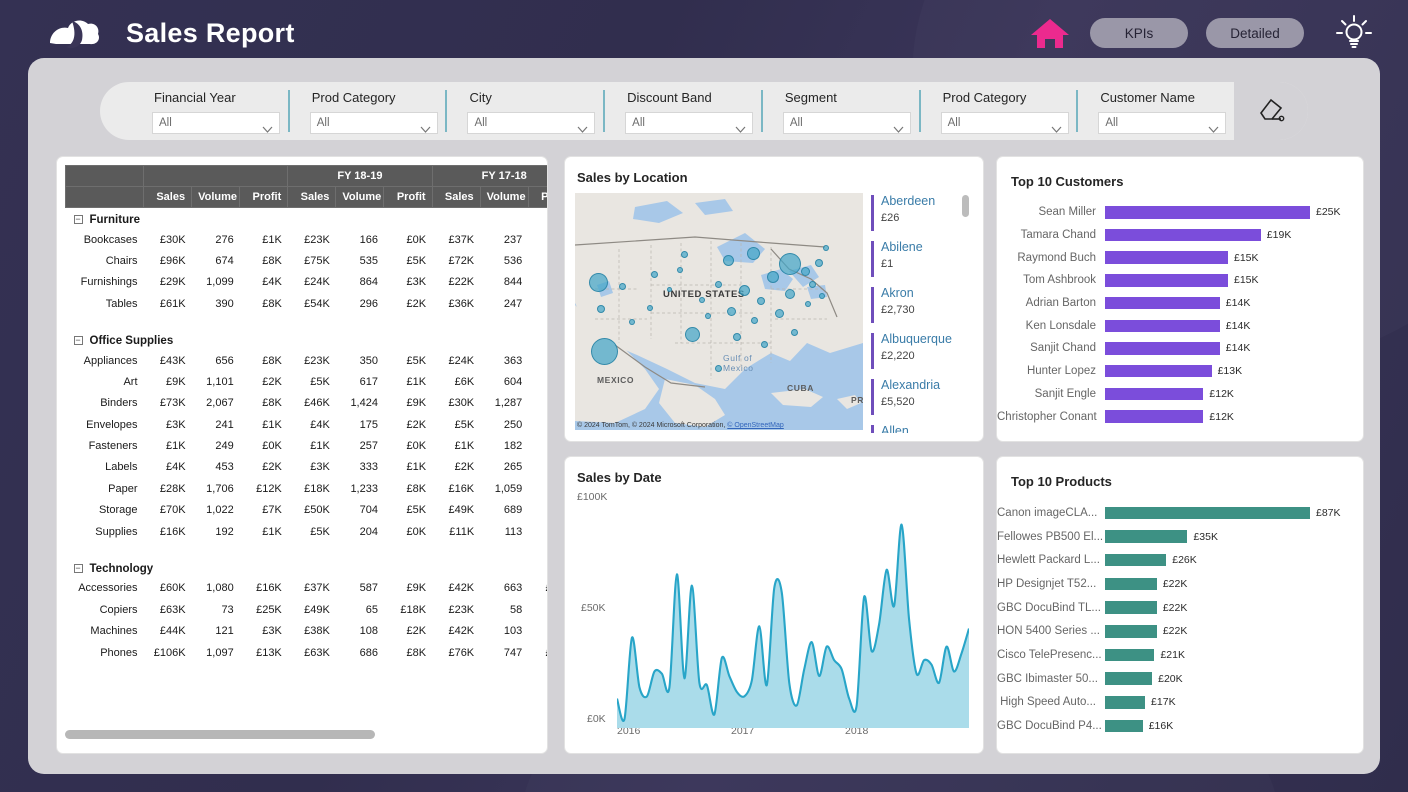 The width and height of the screenshot is (1408, 792). What do you see at coordinates (1139, 33) in the screenshot?
I see `kpis-button: KPIs` at bounding box center [1139, 33].